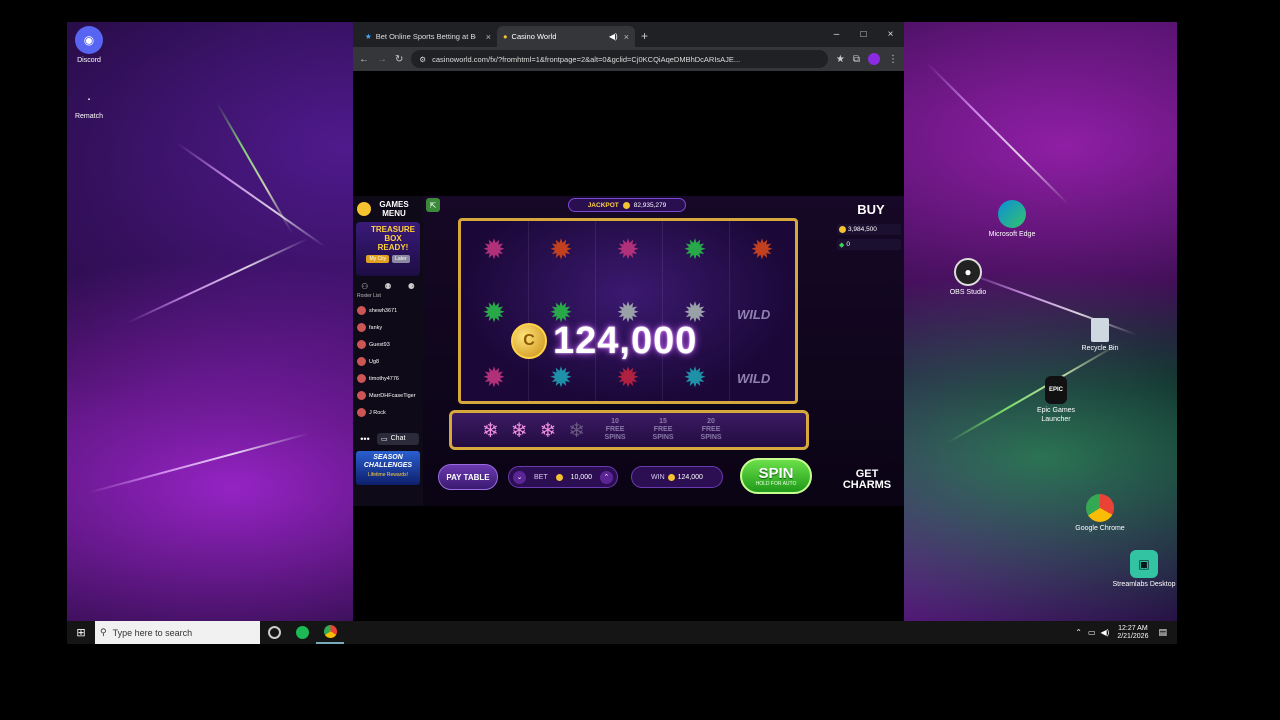 The height and width of the screenshot is (720, 1280). Describe the element at coordinates (968, 277) in the screenshot. I see `desktop-icon-obs: ● OBS Studio` at that location.